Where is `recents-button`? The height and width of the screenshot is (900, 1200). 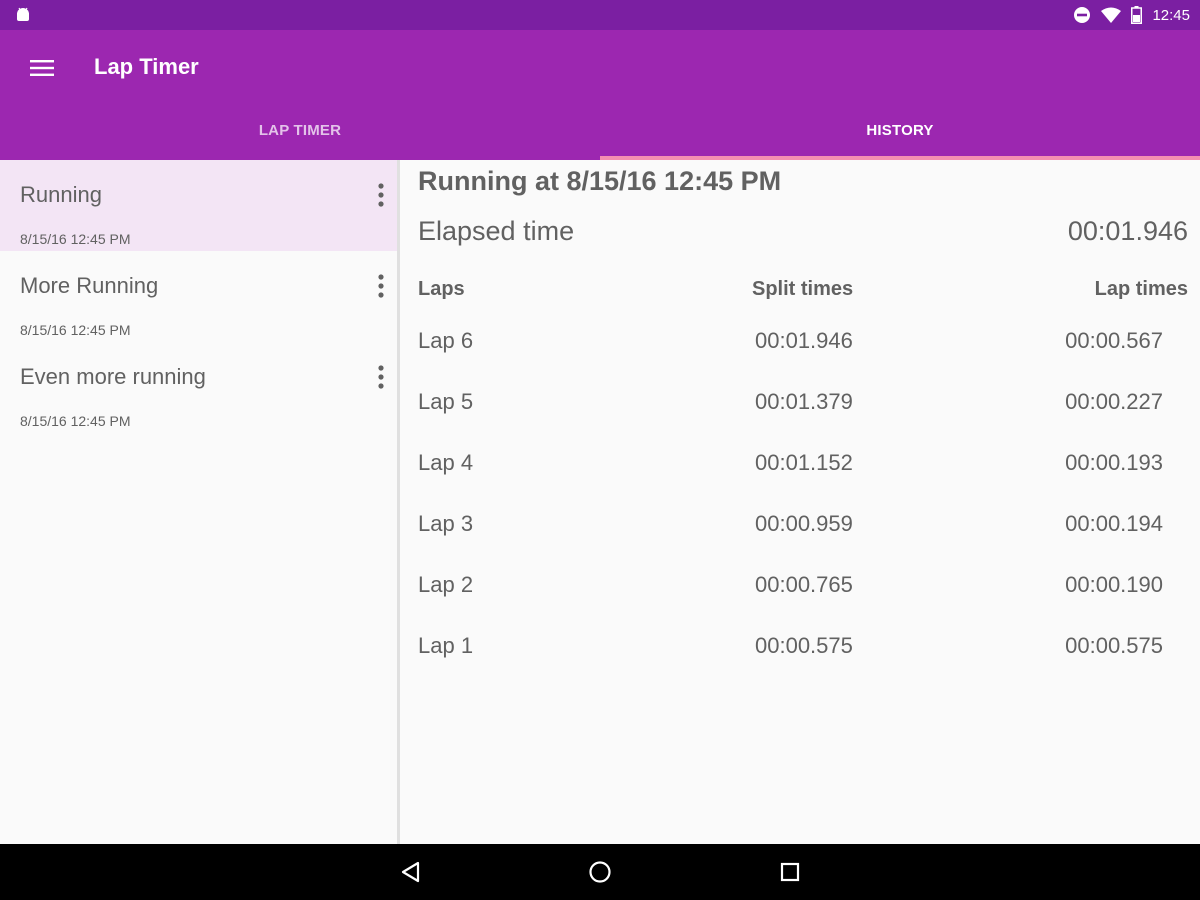
recents-button is located at coordinates (790, 872).